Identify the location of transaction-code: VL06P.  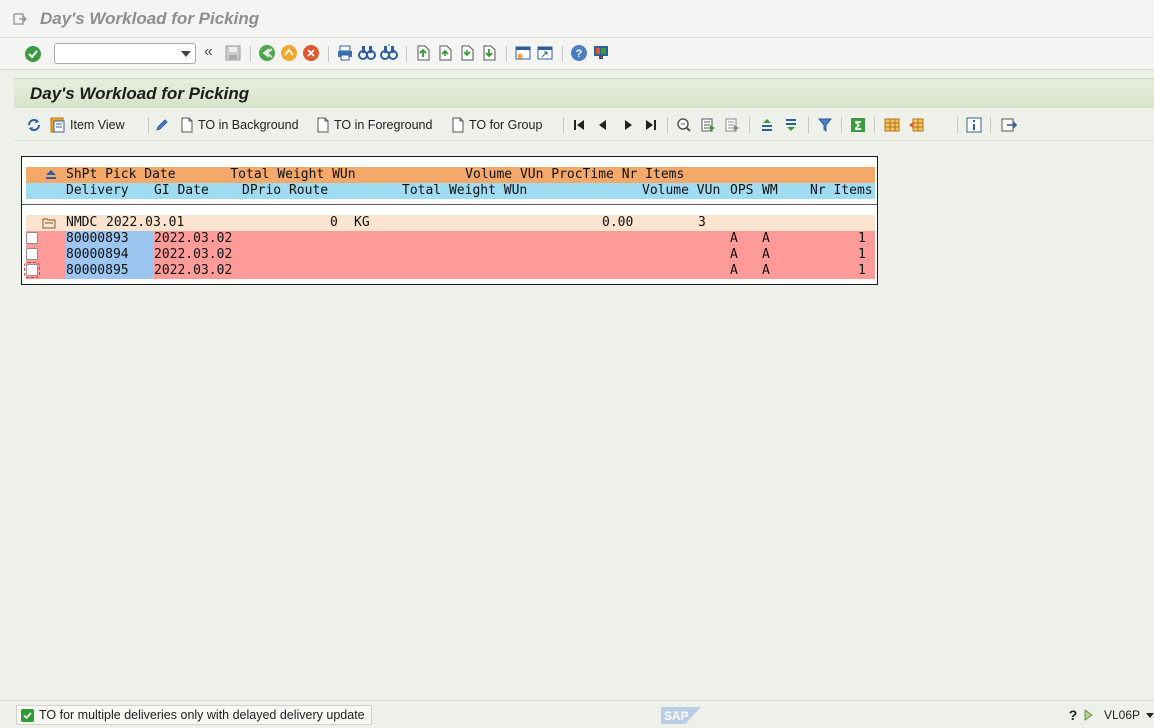
(1122, 715).